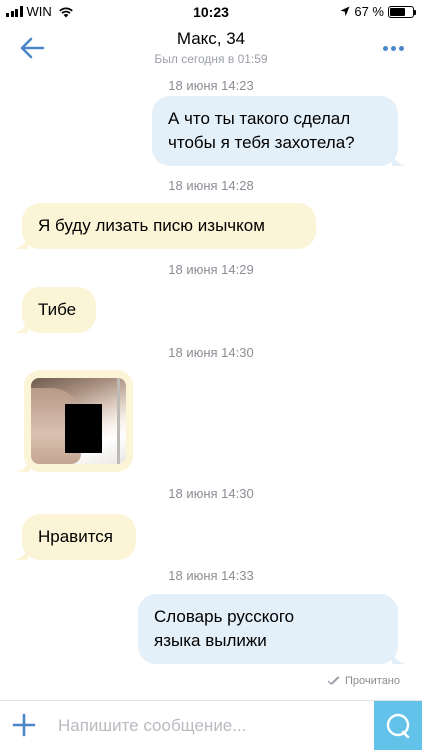 The width and height of the screenshot is (422, 750). What do you see at coordinates (224, 616) in the screenshot?
I see `message-line: Словарь русского` at bounding box center [224, 616].